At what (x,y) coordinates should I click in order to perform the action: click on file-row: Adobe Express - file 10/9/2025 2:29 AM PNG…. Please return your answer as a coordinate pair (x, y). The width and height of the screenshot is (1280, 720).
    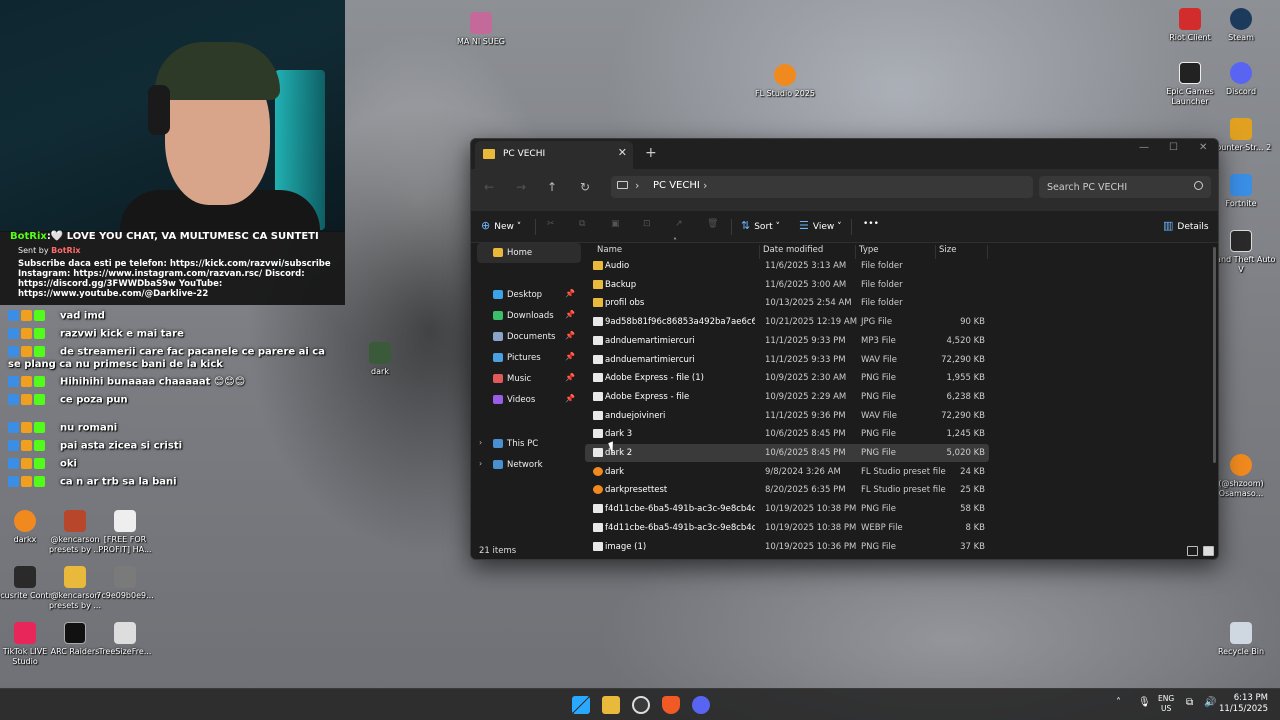
    Looking at the image, I should click on (787, 397).